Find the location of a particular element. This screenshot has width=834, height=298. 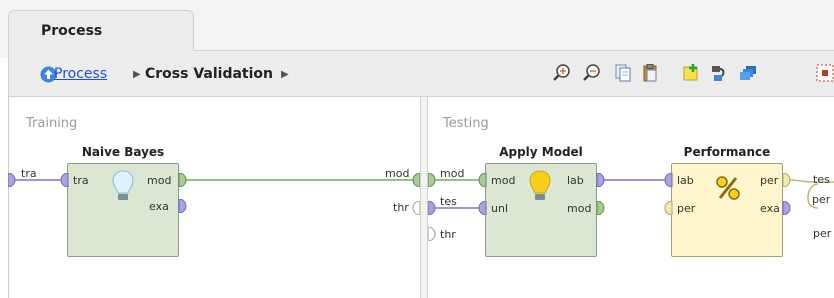

lightbulb-icon is located at coordinates (123, 185).